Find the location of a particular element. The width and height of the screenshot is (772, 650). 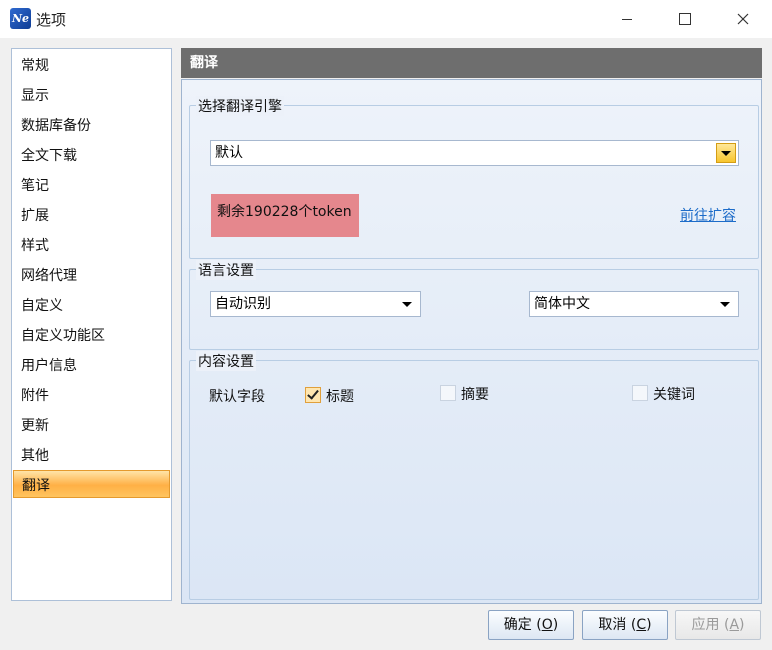

engine-dropdown-button is located at coordinates (726, 153).